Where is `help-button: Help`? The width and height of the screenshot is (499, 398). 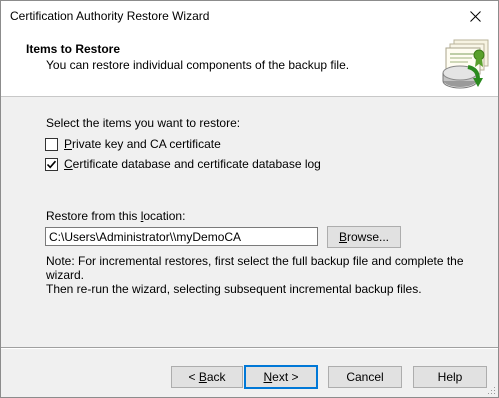
help-button: Help is located at coordinates (450, 377).